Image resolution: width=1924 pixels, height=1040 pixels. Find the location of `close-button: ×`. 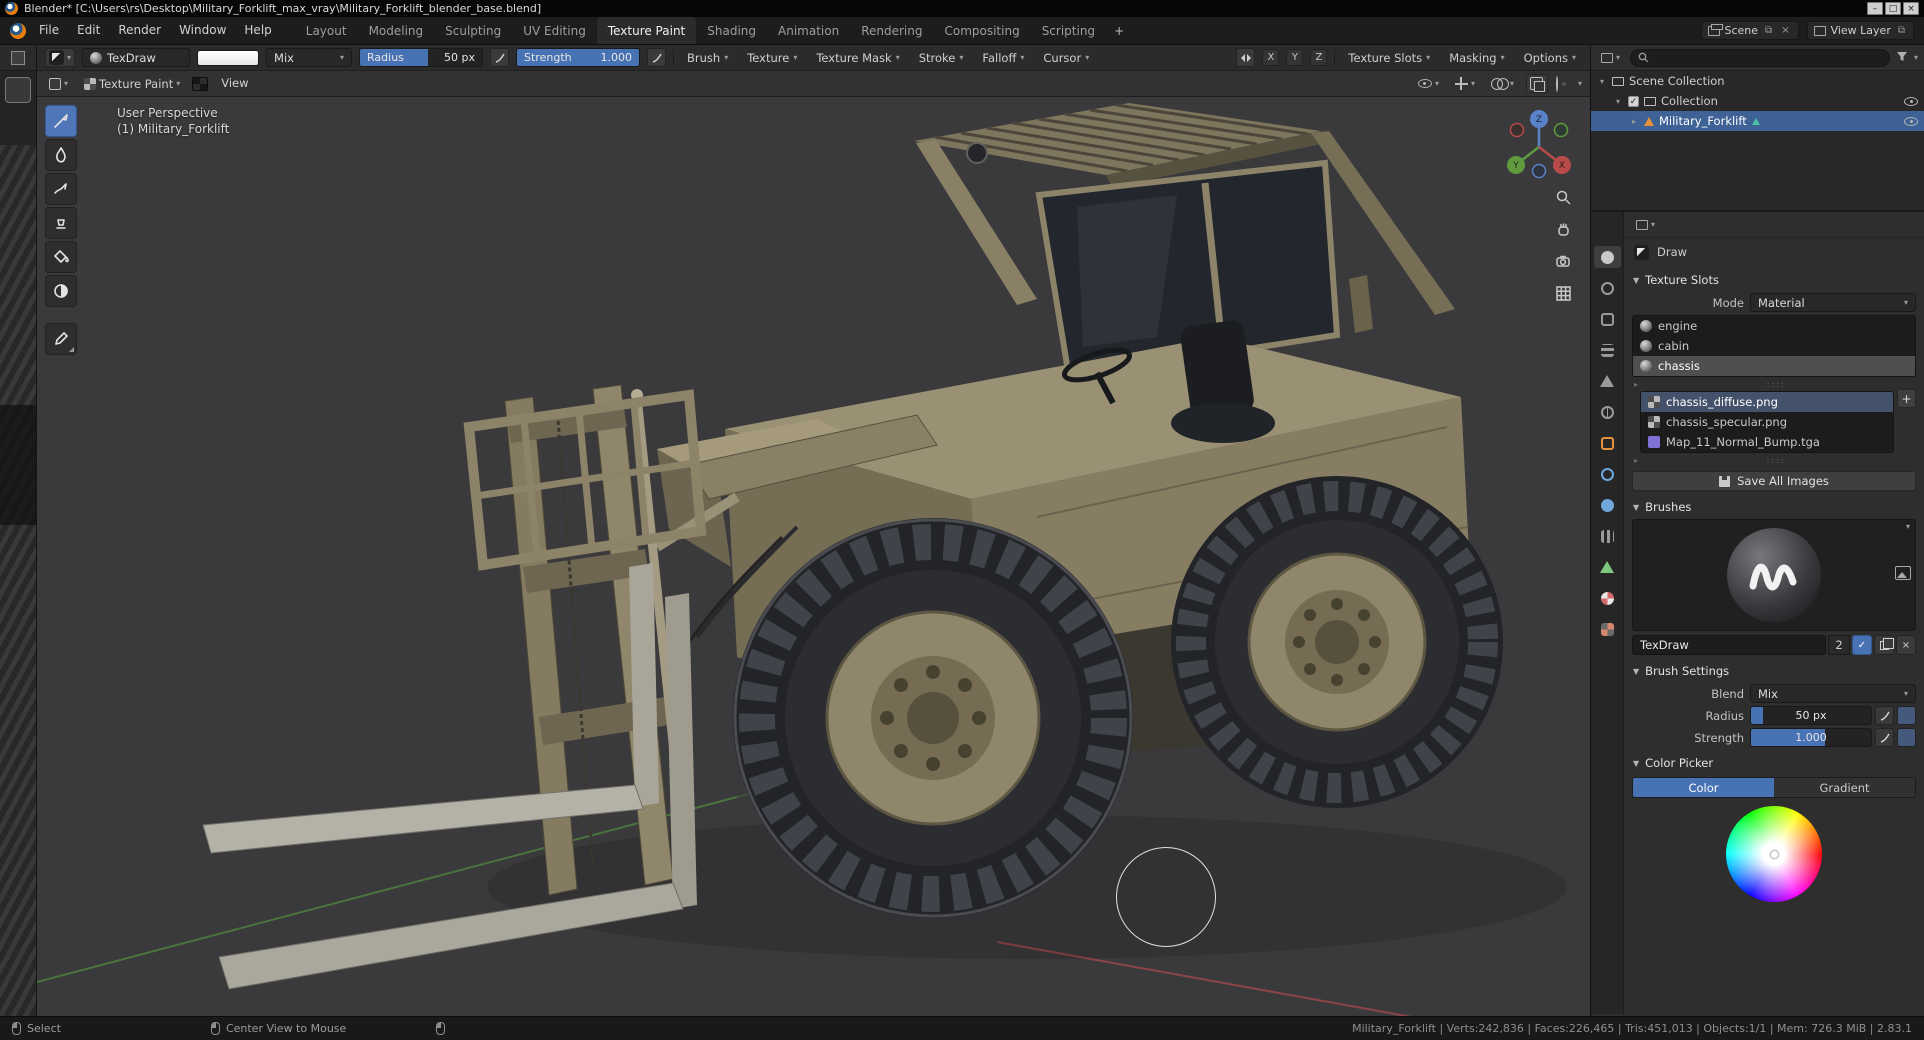

close-button: × is located at coordinates (1911, 8).